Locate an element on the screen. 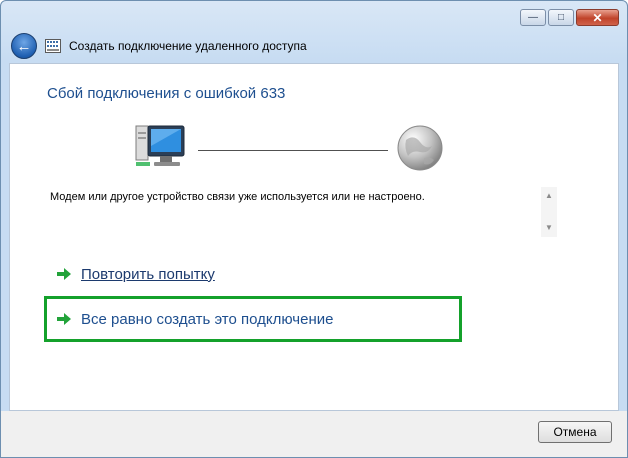 The image size is (628, 458). scroll-down-icon: ▼ is located at coordinates (549, 228).